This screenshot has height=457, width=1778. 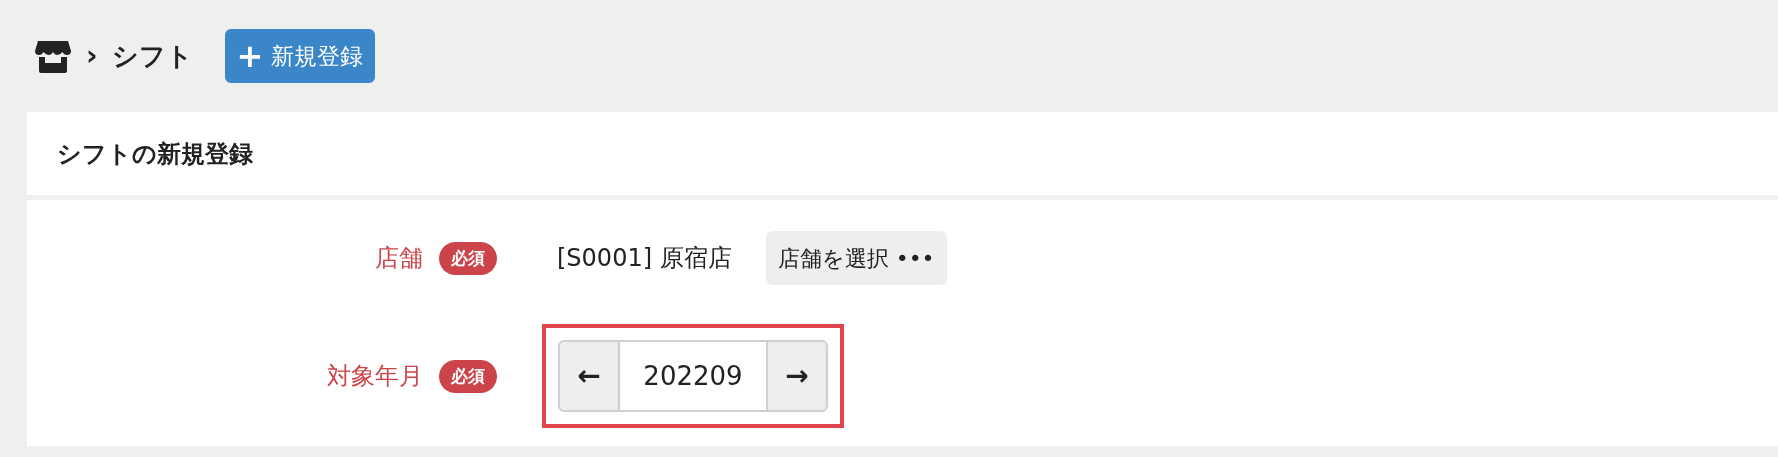 I want to click on previous-month-button: ←, so click(x=589, y=376).